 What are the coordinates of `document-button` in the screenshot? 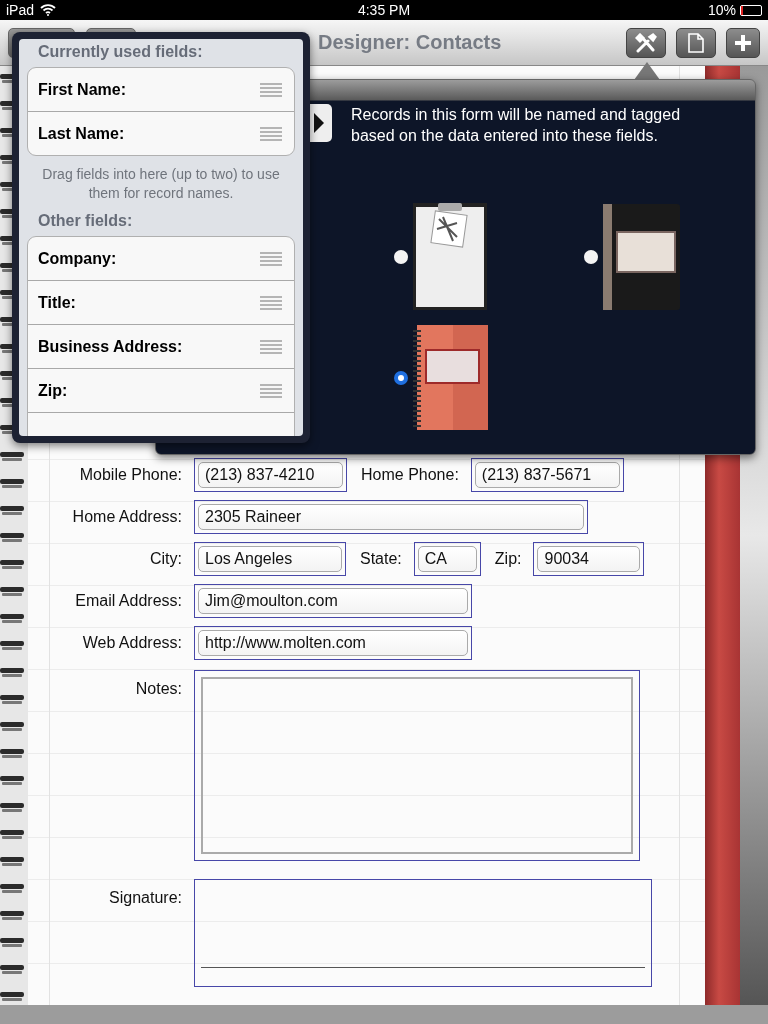 It's located at (696, 42).